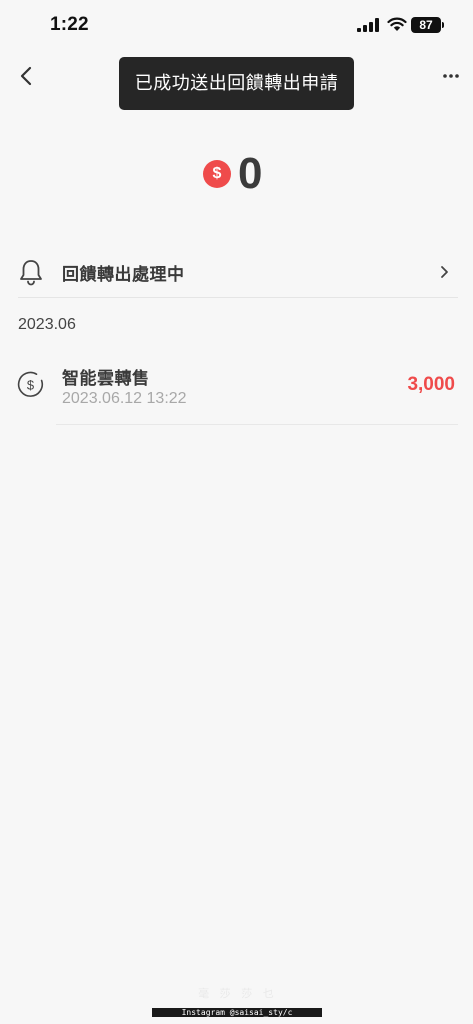 Image resolution: width=473 pixels, height=1024 pixels. Describe the element at coordinates (47, 324) in the screenshot. I see `month-header: 2023.06` at that location.